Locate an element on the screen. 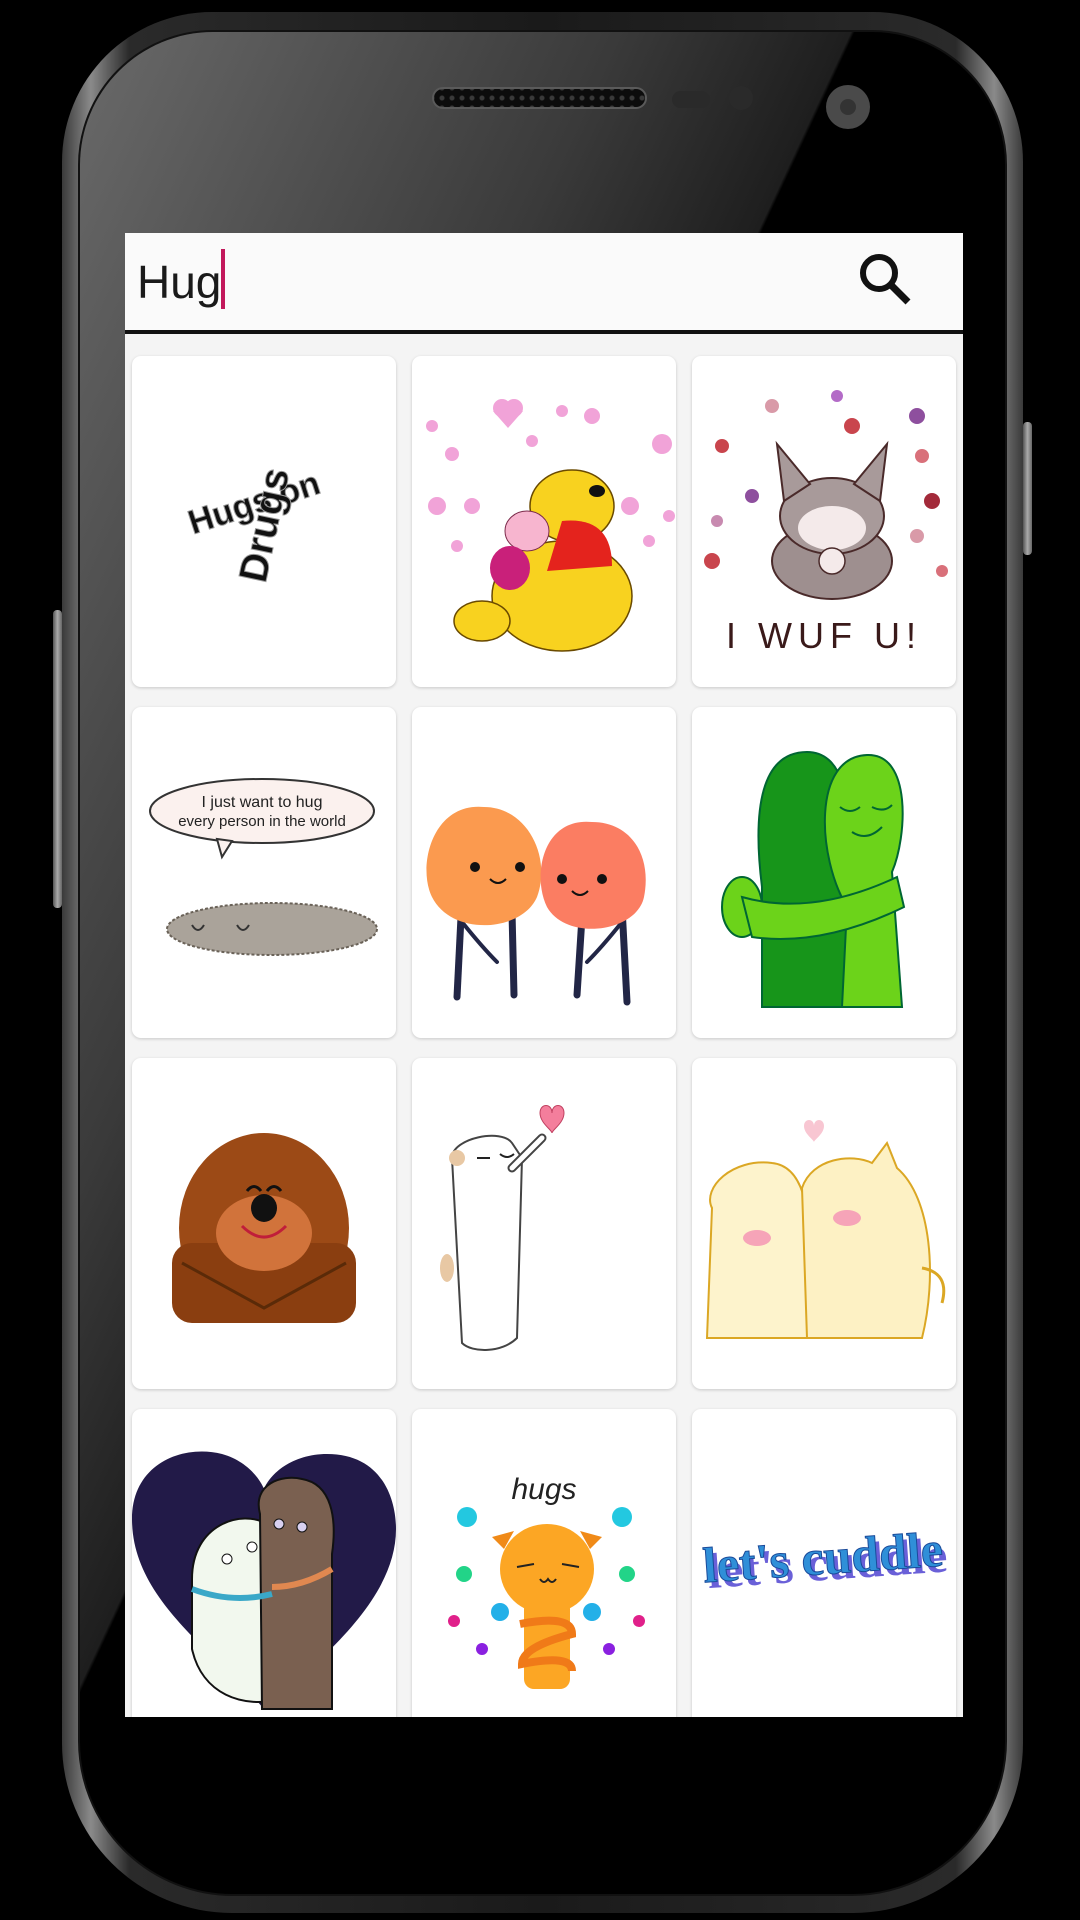  sticker-card: hugs is located at coordinates (544, 1563).